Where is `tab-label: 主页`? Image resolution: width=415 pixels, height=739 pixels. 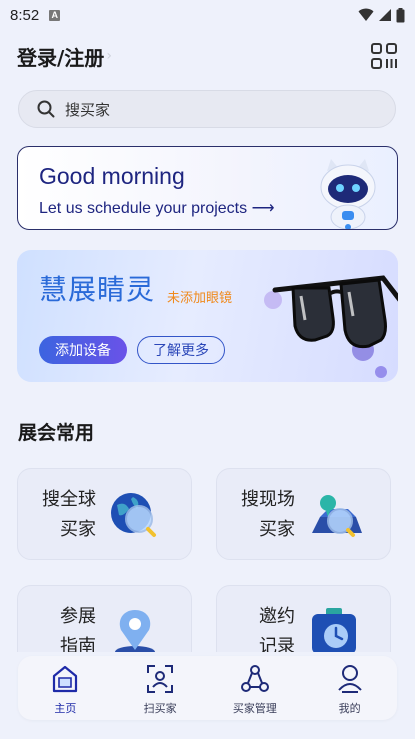
tab-label: 主页 is located at coordinates (65, 708).